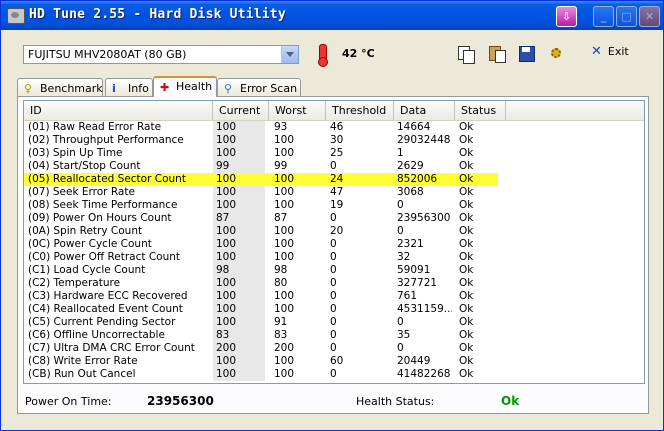  What do you see at coordinates (281, 270) in the screenshot?
I see `worst-value: 98` at bounding box center [281, 270].